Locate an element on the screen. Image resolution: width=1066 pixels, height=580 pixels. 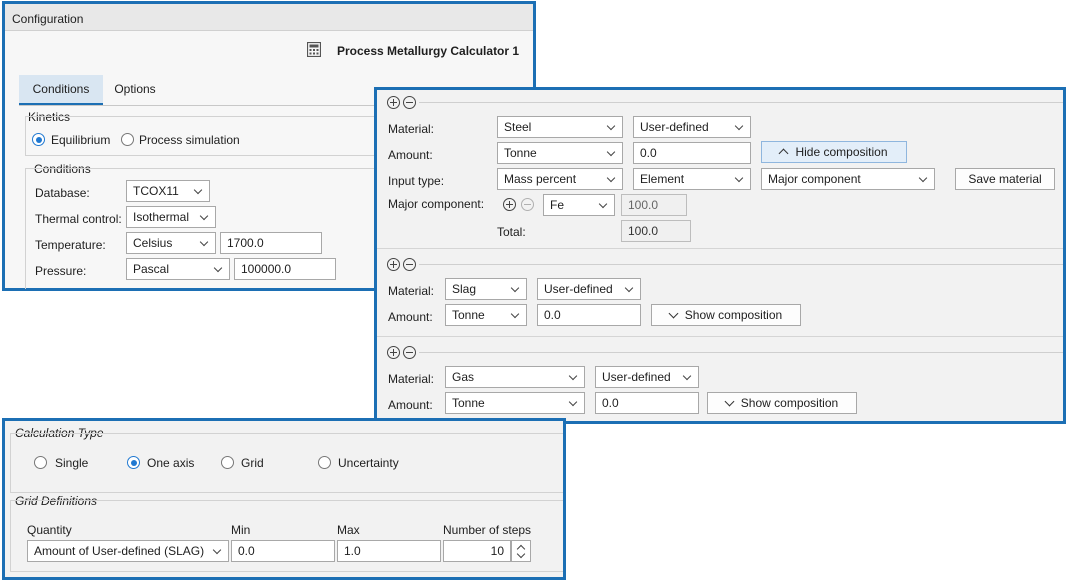
radio-one-axis is located at coordinates (133, 462).